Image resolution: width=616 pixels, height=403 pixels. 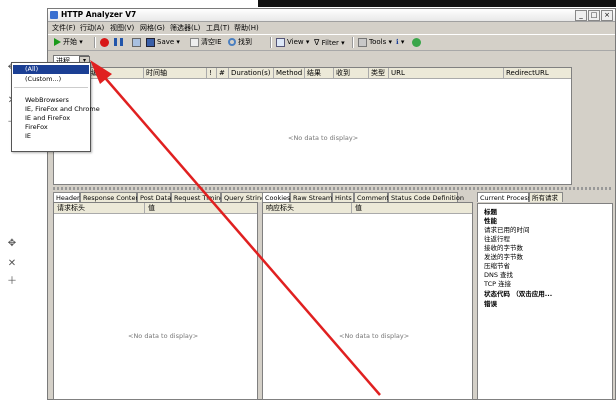 What do you see at coordinates (51, 100) in the screenshot?
I see `dropdown-item-webbrowsers: WebBrowsers` at bounding box center [51, 100].